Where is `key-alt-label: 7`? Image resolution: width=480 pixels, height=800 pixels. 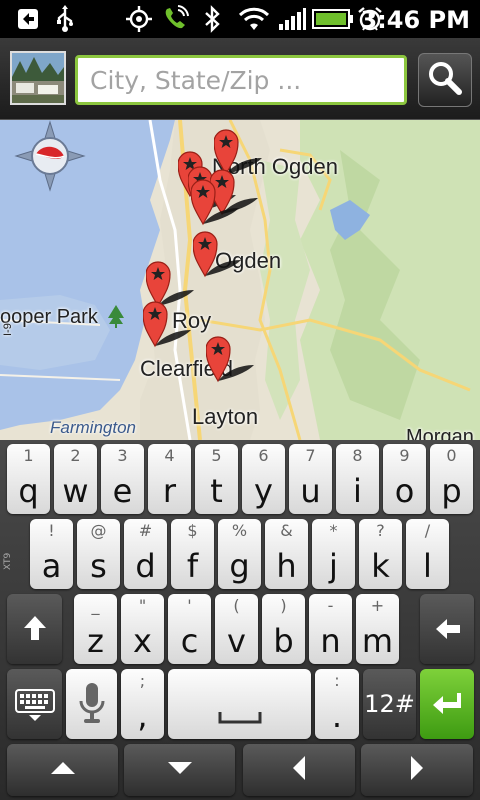 key-alt-label: 7 is located at coordinates (310, 455).